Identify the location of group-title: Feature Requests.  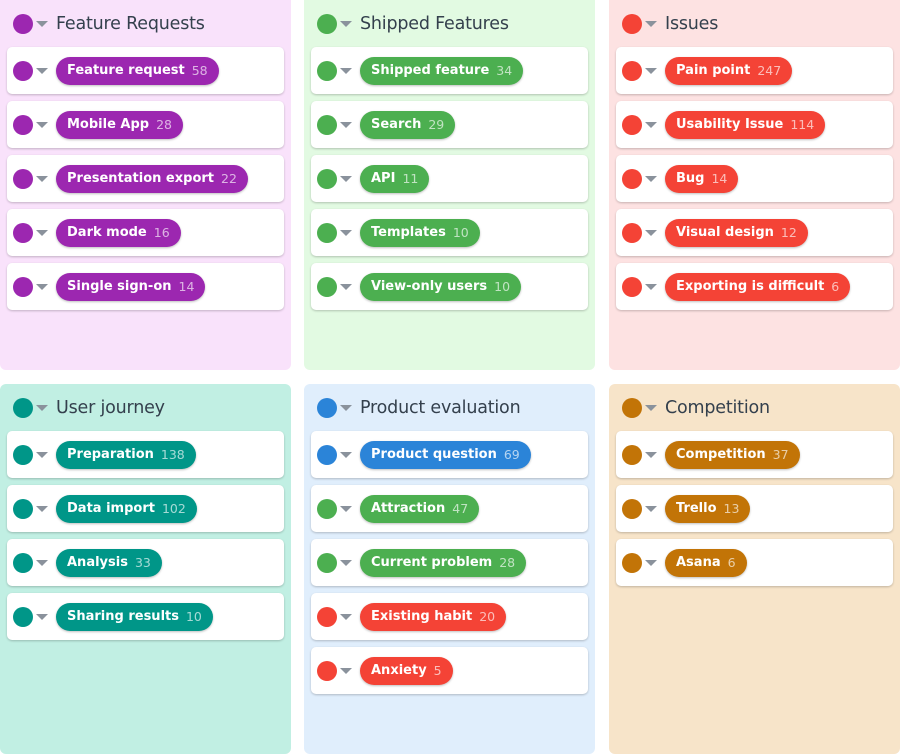
(130, 24).